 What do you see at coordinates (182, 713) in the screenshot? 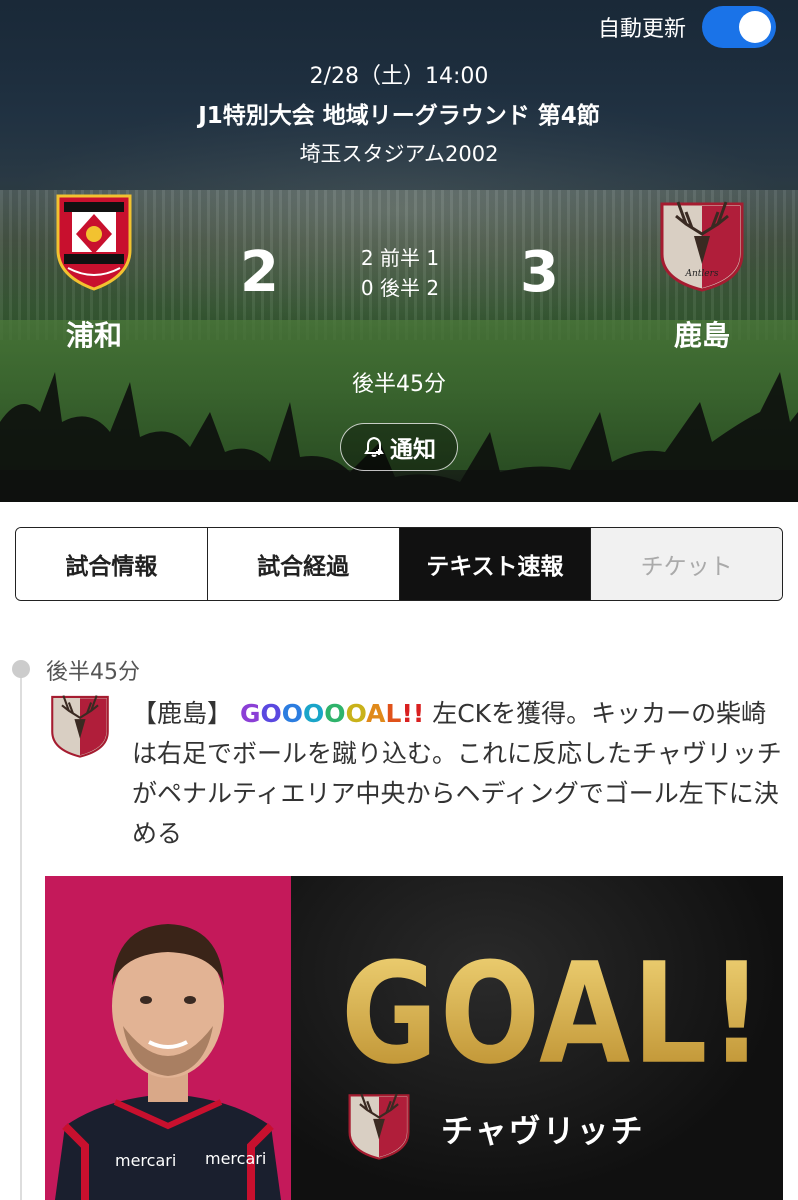
I see `team-tag: 【鹿島】` at bounding box center [182, 713].